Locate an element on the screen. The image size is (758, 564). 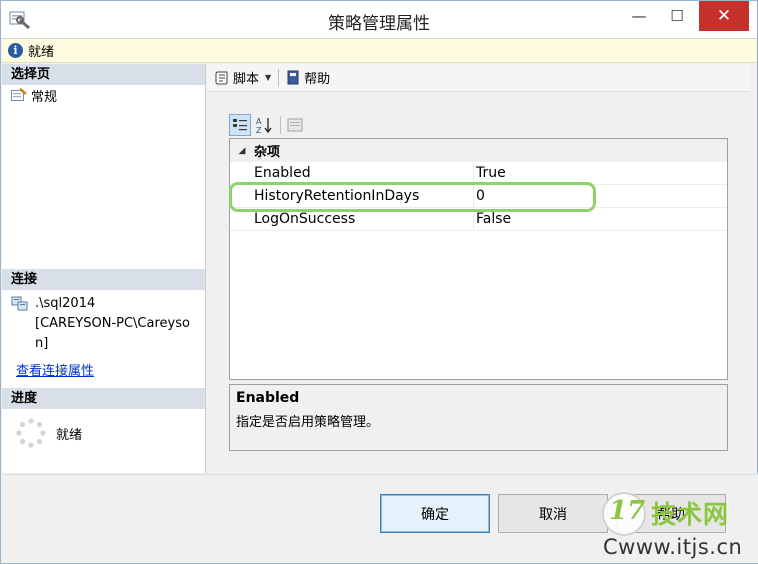
categorized-view-button is located at coordinates (240, 125).